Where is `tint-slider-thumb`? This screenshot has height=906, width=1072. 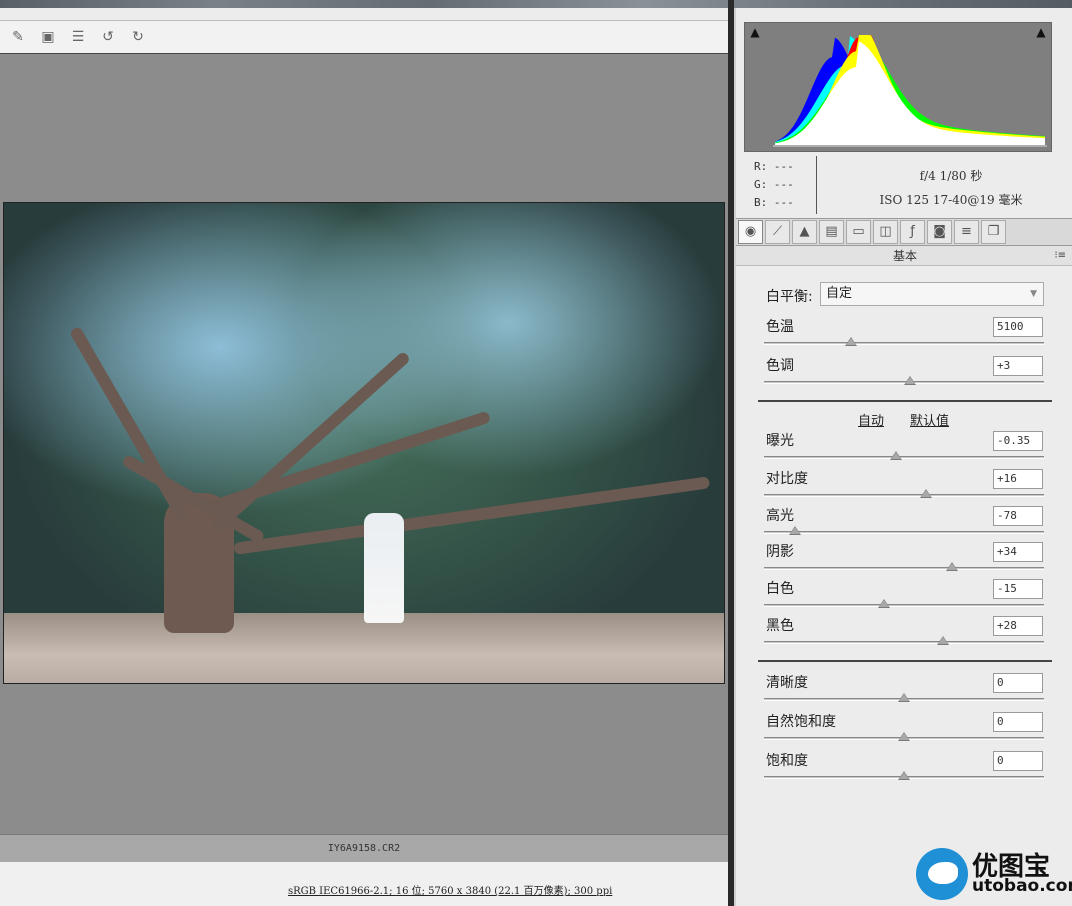
tint-slider-thumb is located at coordinates (909, 380).